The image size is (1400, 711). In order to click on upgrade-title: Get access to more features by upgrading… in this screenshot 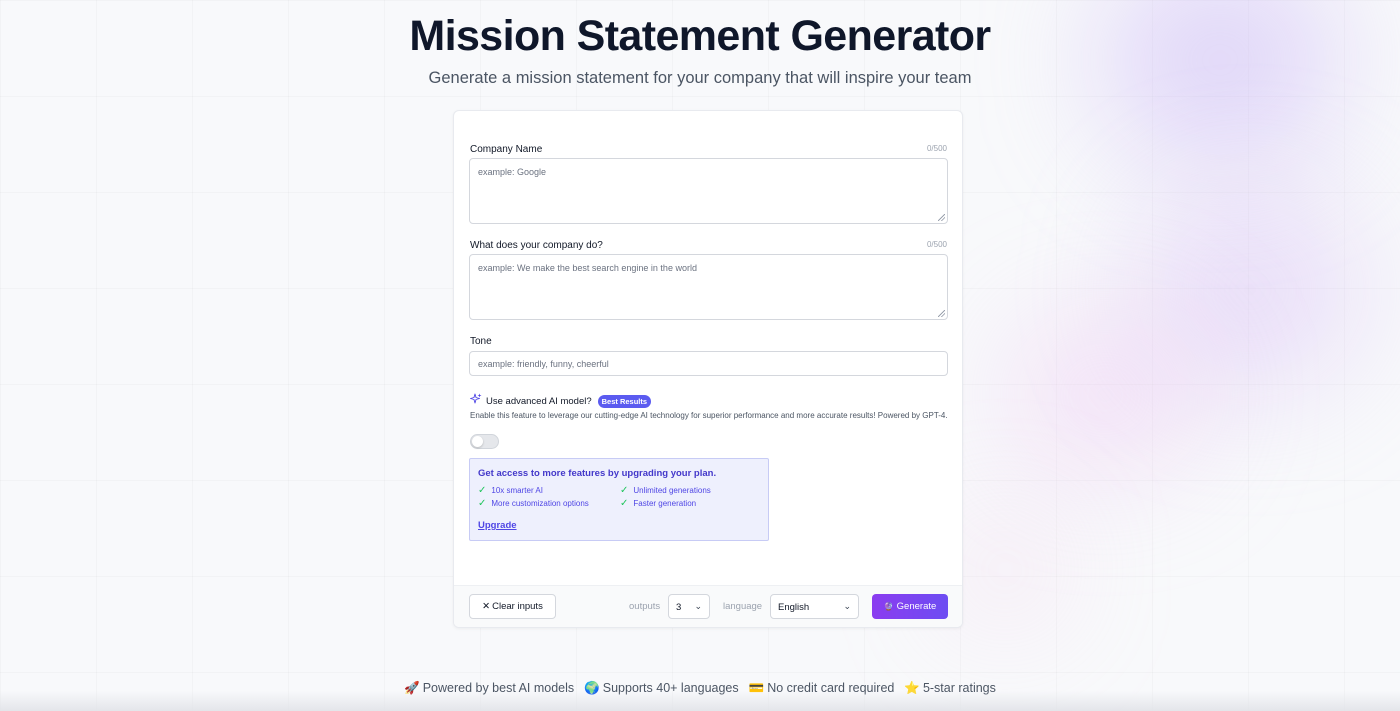, I will do `click(597, 473)`.